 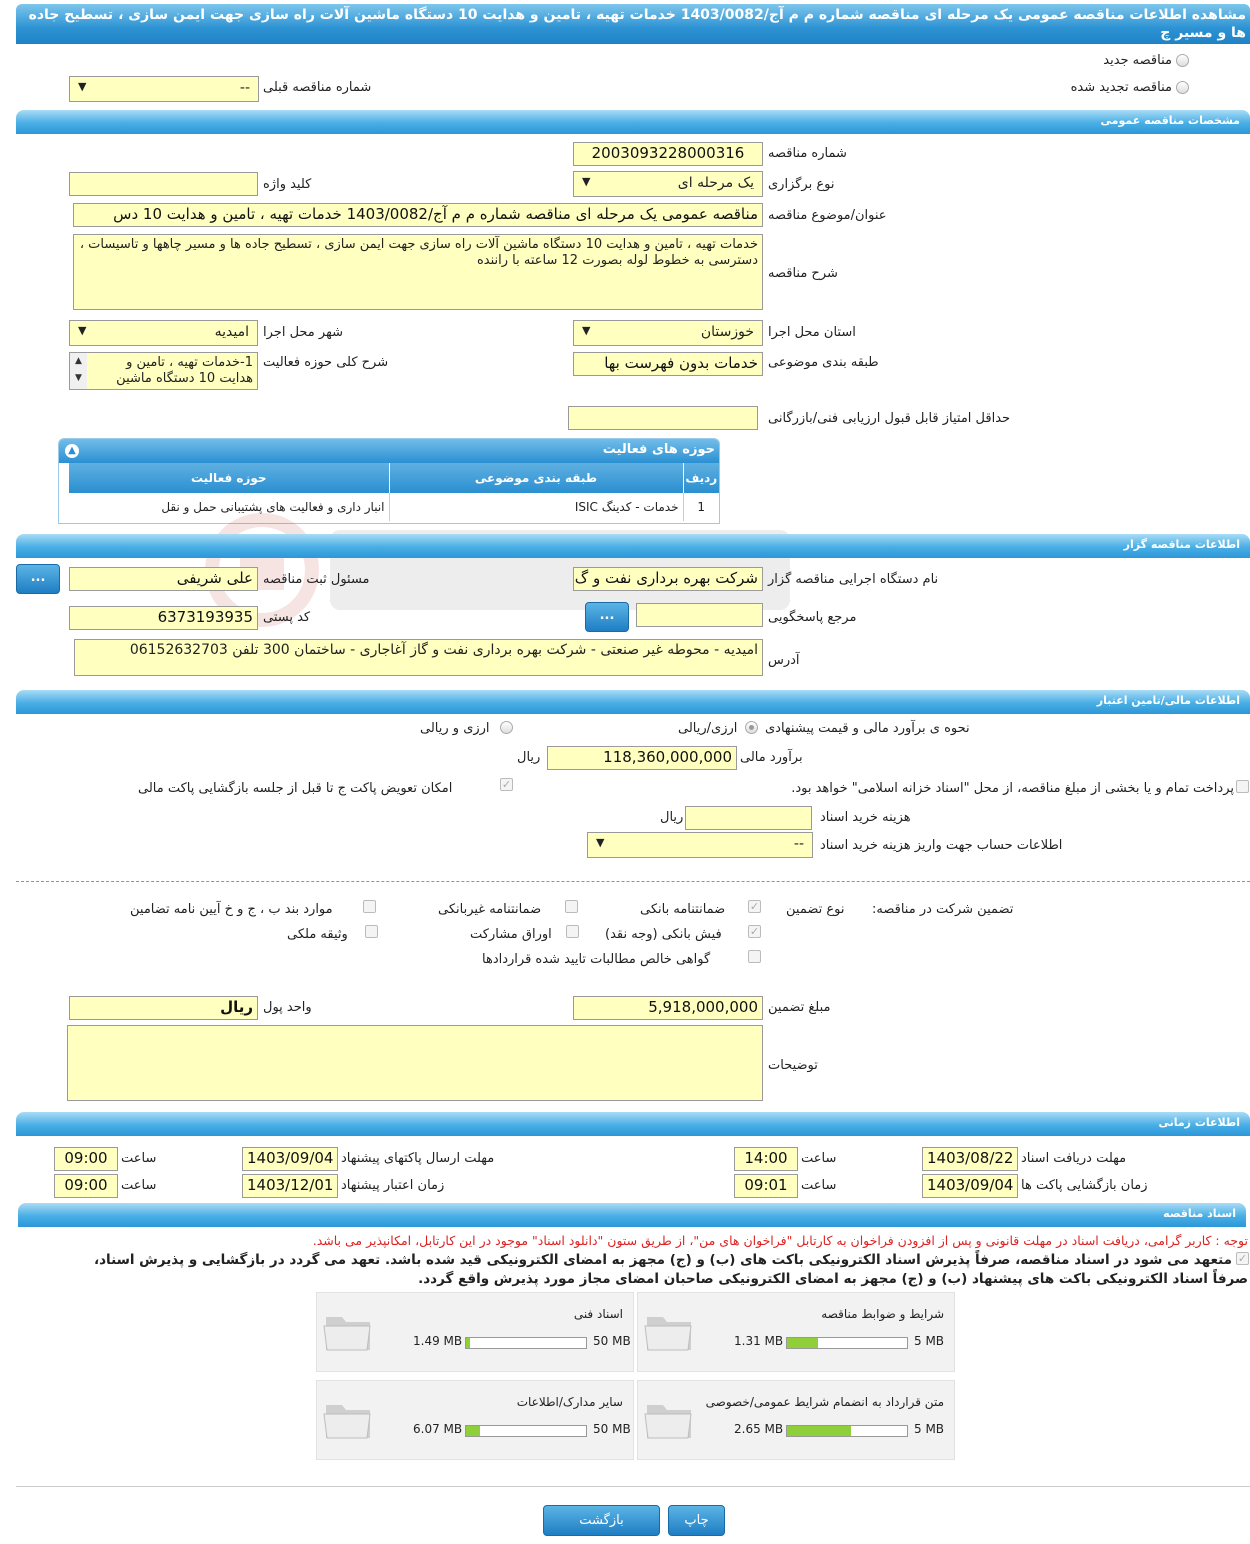 What do you see at coordinates (796, 1332) in the screenshot?
I see `doc-card-terms: شرایط و ضوابط مناقصه 1.31 MB 5 MB` at bounding box center [796, 1332].